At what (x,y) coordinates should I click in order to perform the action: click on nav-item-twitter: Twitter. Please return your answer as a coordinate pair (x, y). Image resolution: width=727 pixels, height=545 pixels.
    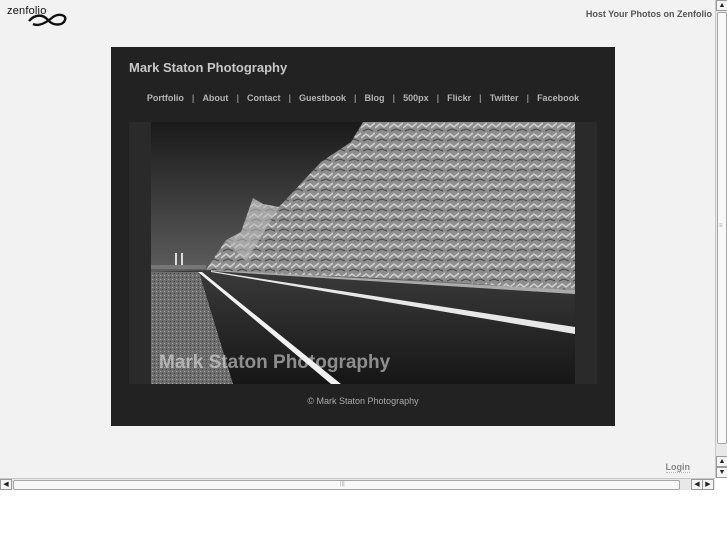
    Looking at the image, I should click on (504, 98).